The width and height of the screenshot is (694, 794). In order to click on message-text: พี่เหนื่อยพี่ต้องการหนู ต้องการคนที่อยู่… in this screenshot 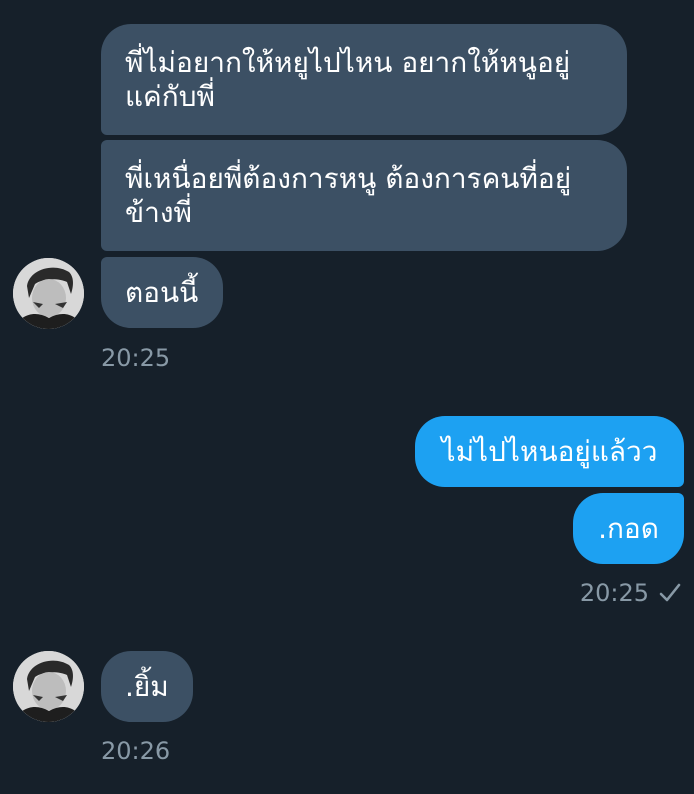, I will do `click(348, 195)`.